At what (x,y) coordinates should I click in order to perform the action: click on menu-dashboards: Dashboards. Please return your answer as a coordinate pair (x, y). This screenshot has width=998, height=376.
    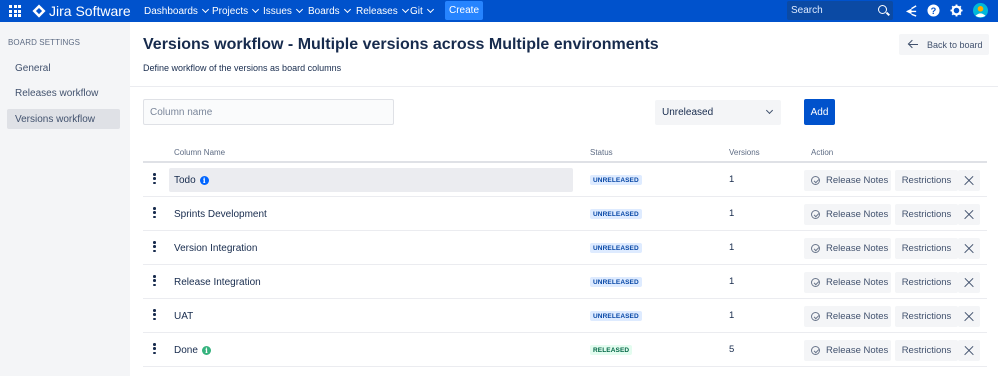
    Looking at the image, I should click on (176, 11).